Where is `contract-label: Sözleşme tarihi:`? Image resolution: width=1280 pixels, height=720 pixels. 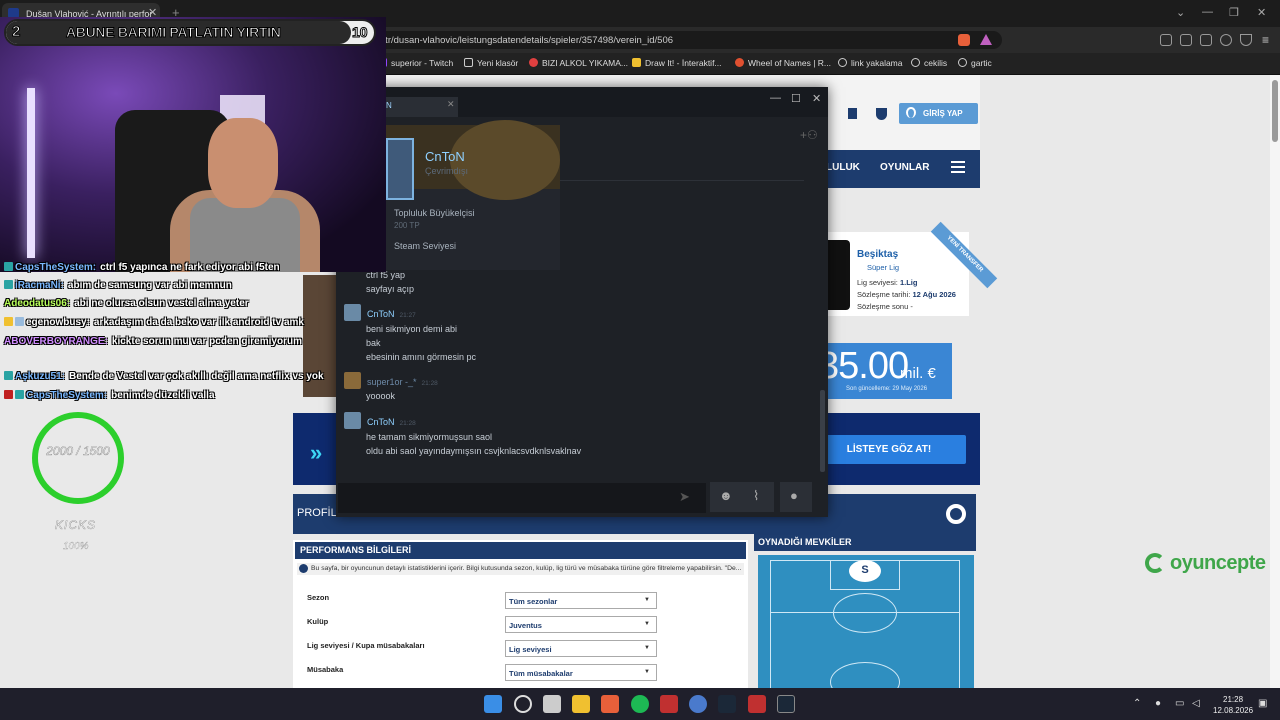
contract-label: Sözleşme tarihi: is located at coordinates (884, 294).